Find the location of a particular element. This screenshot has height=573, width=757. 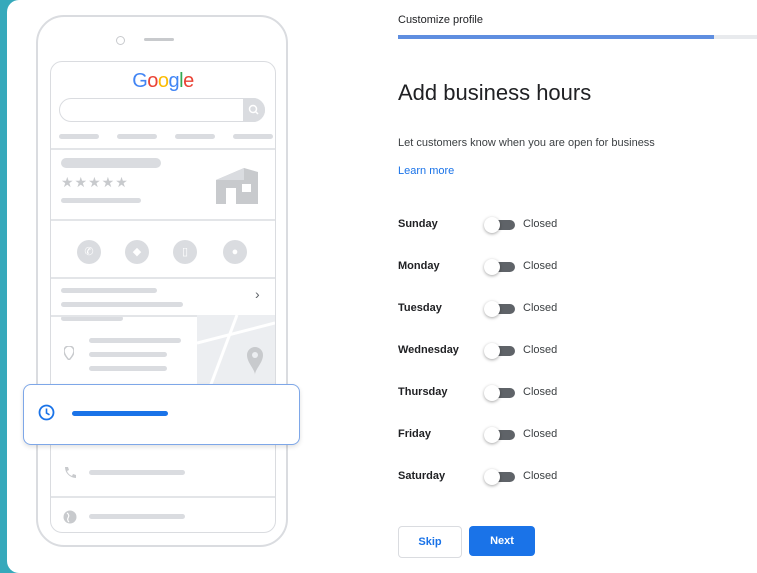

day-row-thursday: Thursday Closed is located at coordinates (548, 393).